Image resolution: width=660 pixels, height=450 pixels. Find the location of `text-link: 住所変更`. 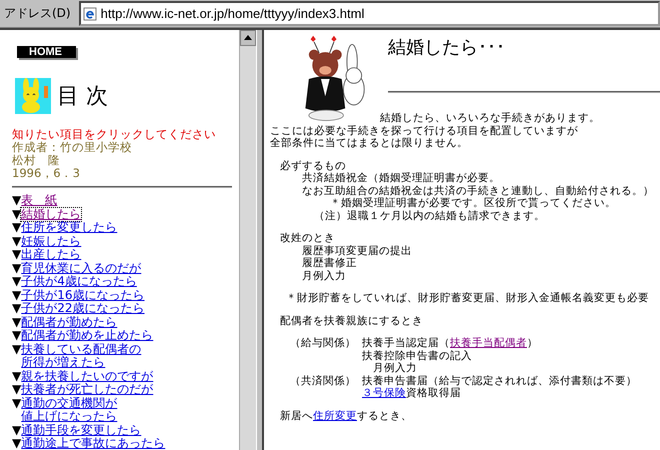

text-link: 住所変更 is located at coordinates (335, 416).